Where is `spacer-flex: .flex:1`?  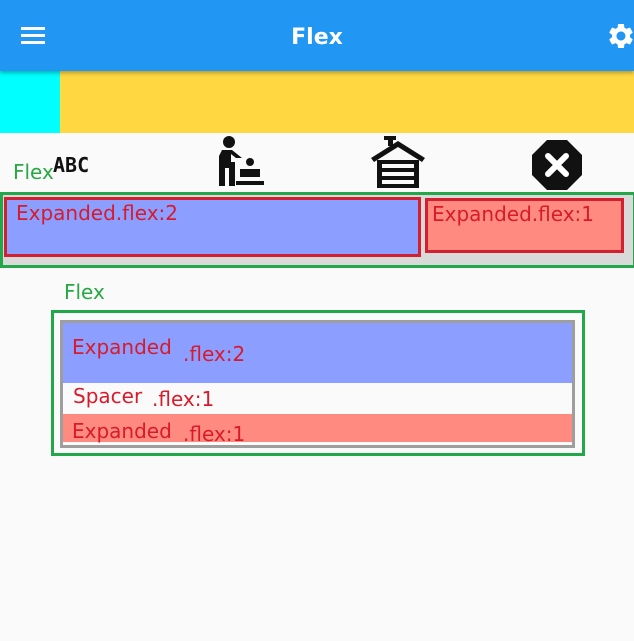
spacer-flex: .flex:1 is located at coordinates (183, 399).